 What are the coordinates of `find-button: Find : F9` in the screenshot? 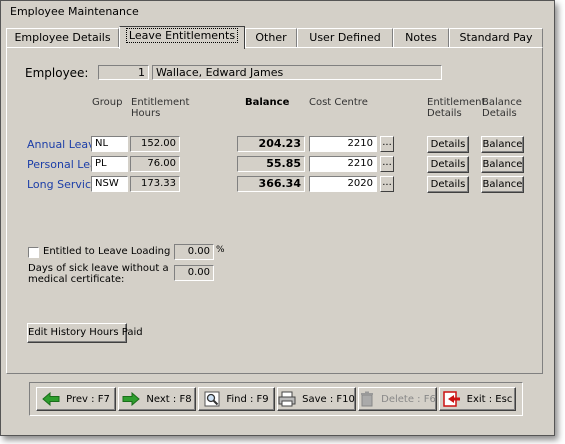 It's located at (236, 399).